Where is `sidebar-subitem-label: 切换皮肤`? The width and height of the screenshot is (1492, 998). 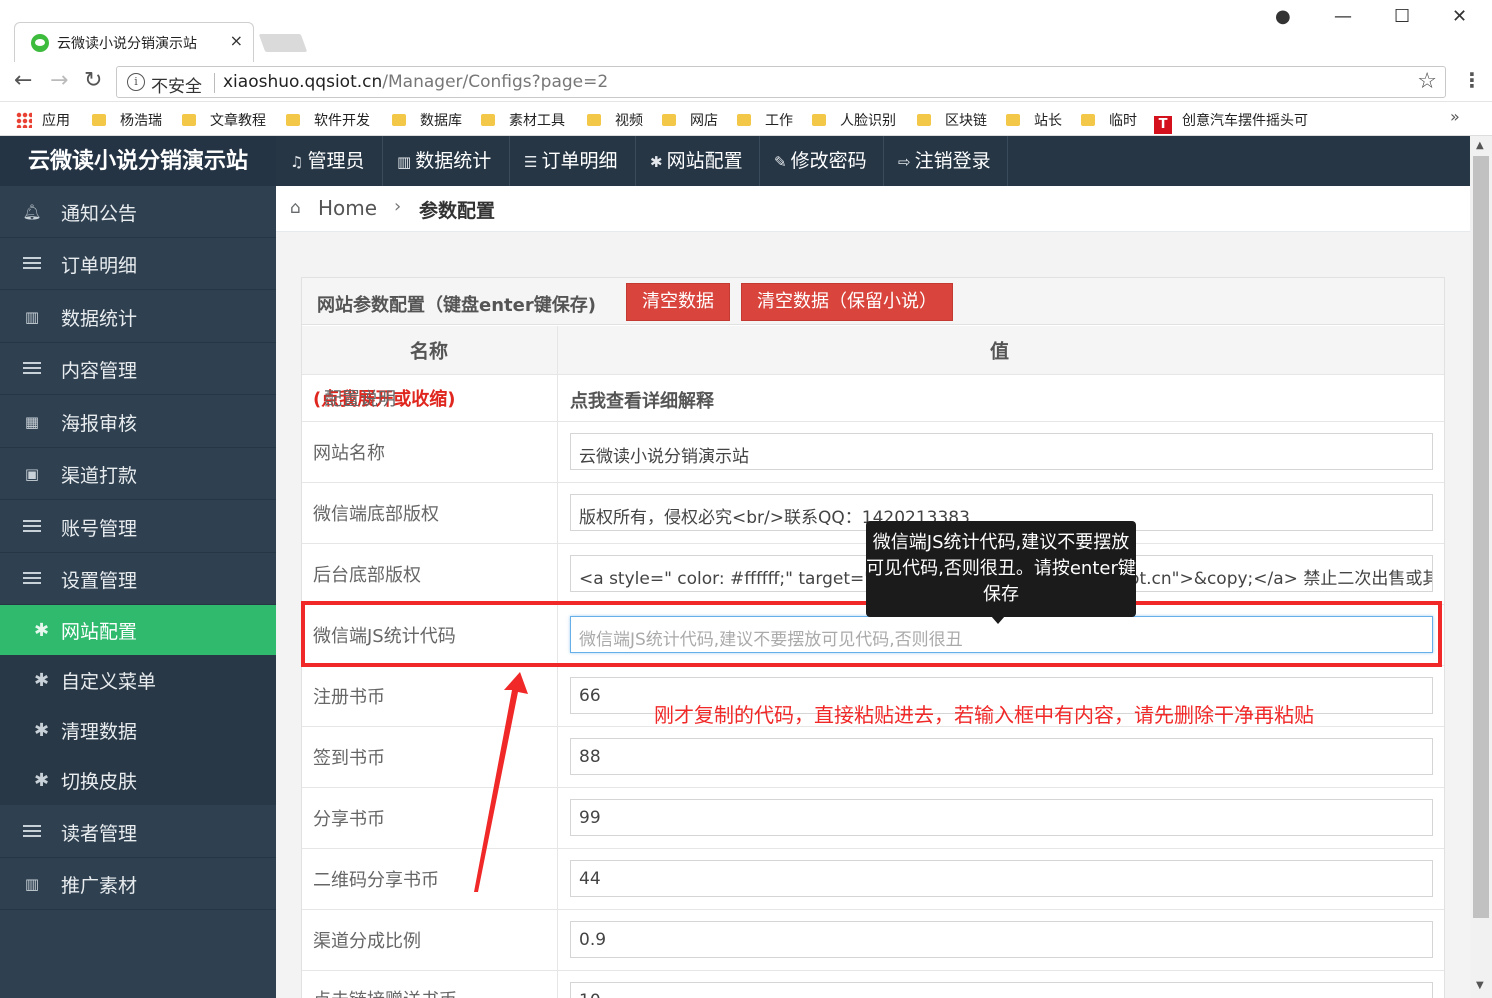
sidebar-subitem-label: 切换皮肤 is located at coordinates (99, 782).